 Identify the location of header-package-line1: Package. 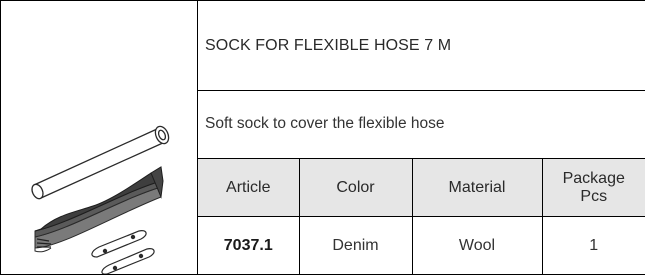
(593, 178).